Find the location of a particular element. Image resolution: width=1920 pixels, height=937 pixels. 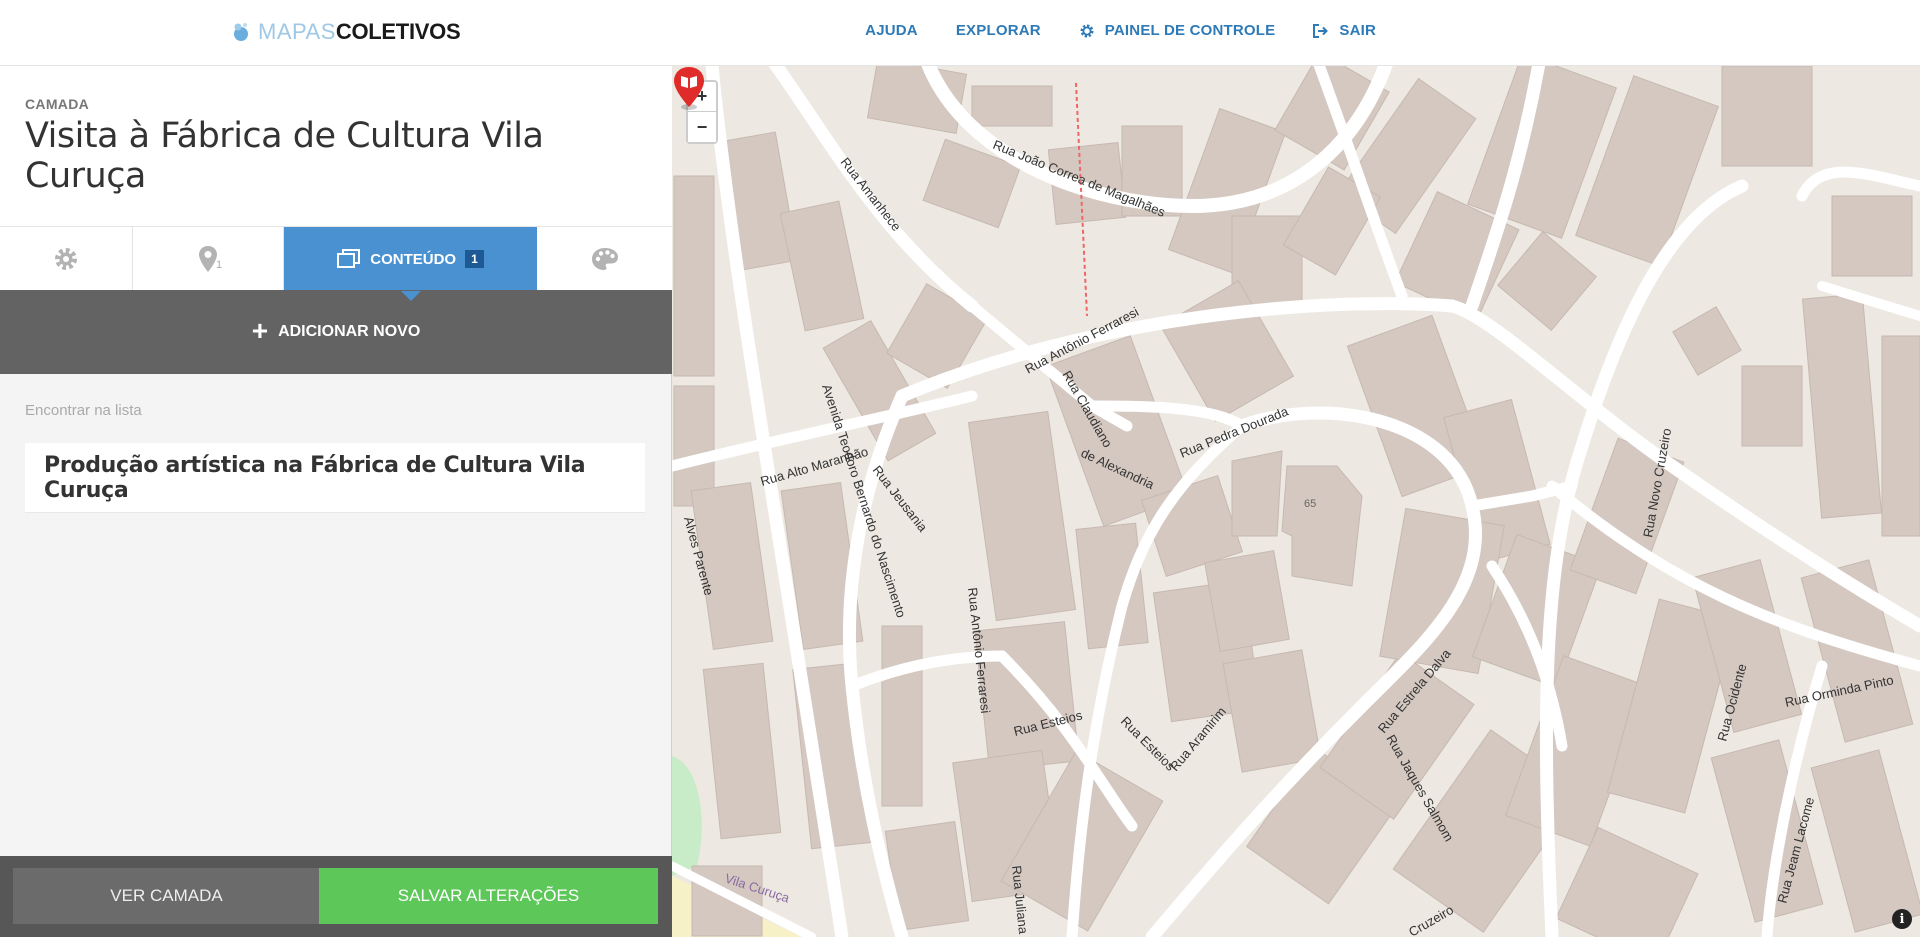

main-nav: AJUDA EXPLORAR PAINEL DE CONTROLE SAIR is located at coordinates (1120, 30).